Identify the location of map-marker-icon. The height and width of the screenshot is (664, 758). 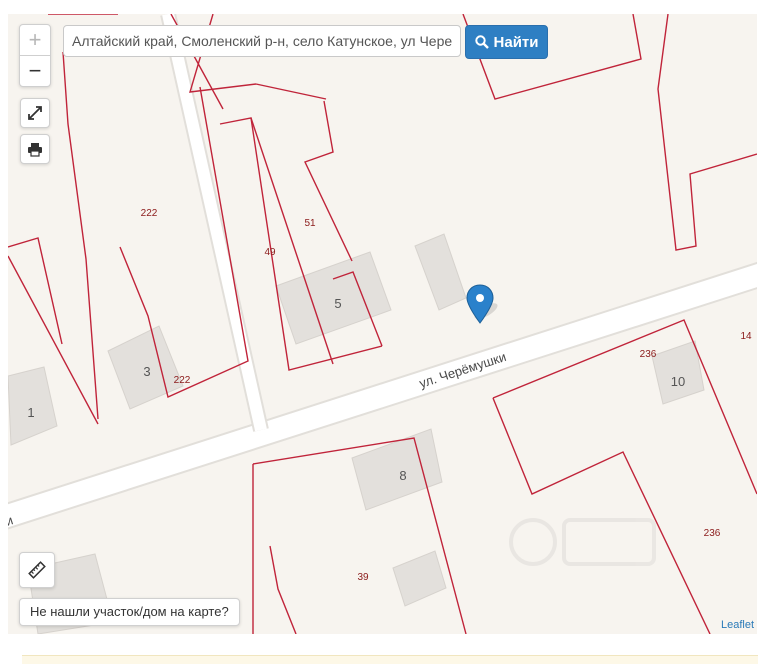
(480, 304).